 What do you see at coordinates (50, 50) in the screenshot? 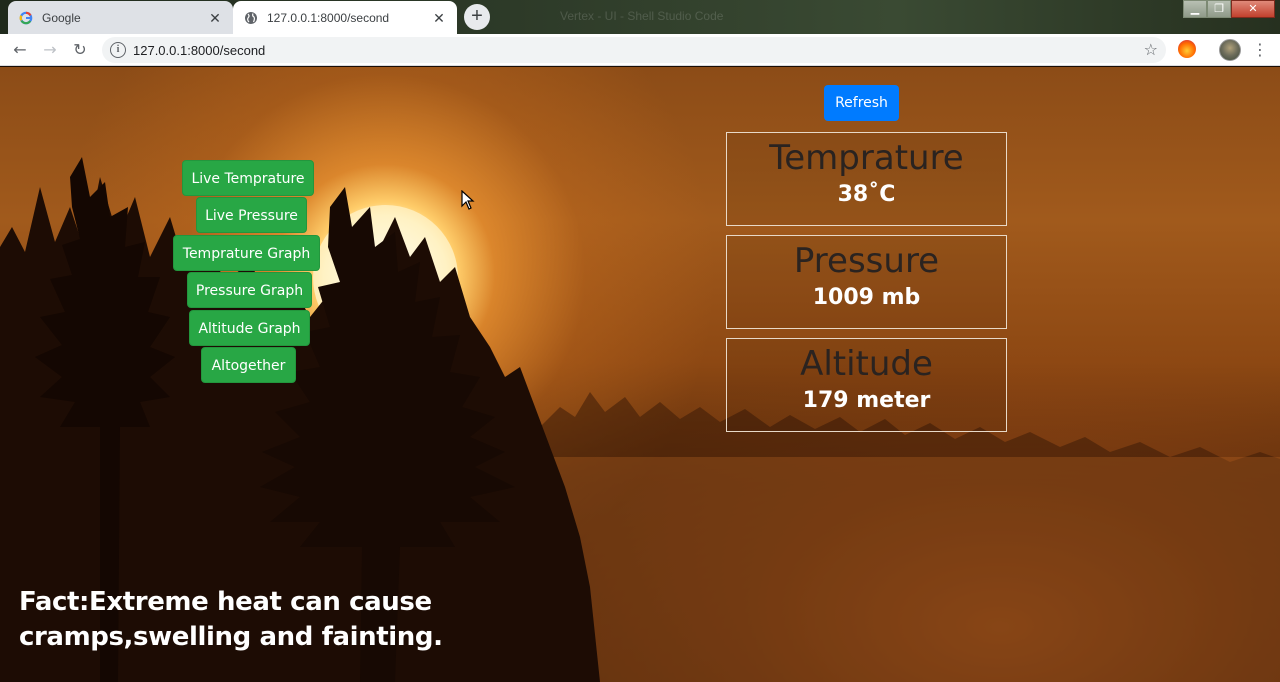
I see `forward-arrow-icon: →` at bounding box center [50, 50].